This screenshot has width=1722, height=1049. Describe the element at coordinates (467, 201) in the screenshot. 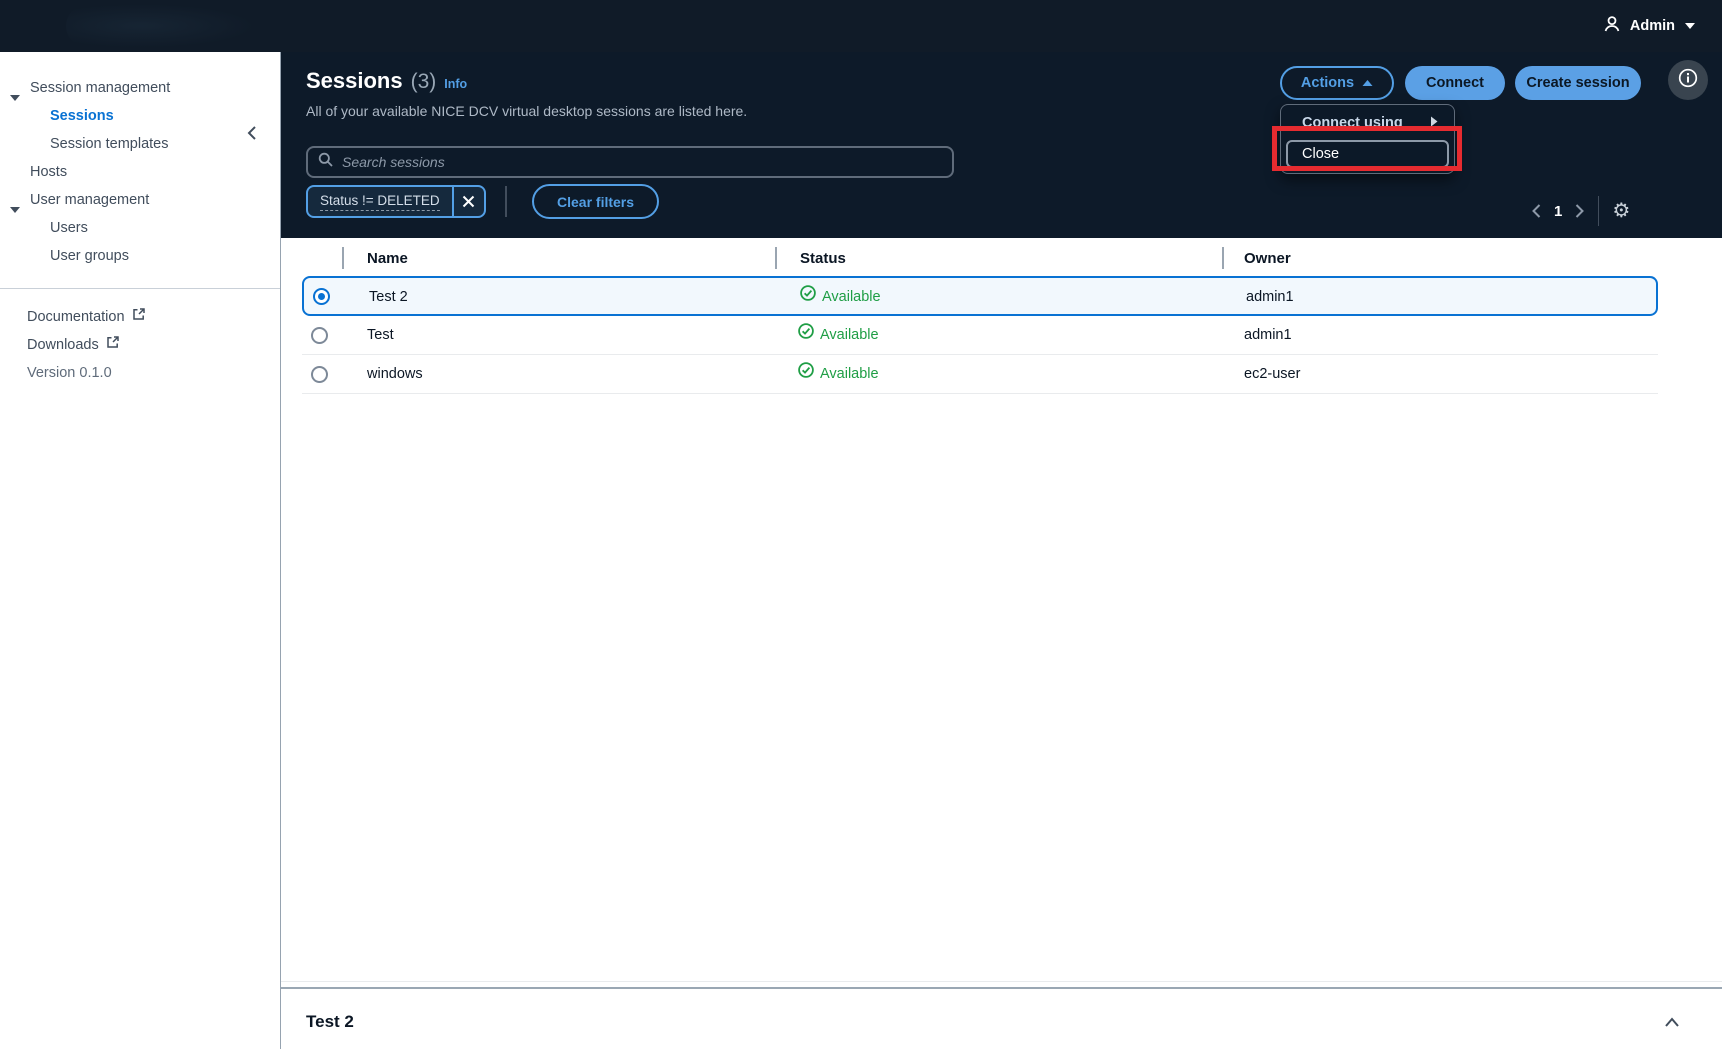

I see `filter-token-dismiss-button` at that location.